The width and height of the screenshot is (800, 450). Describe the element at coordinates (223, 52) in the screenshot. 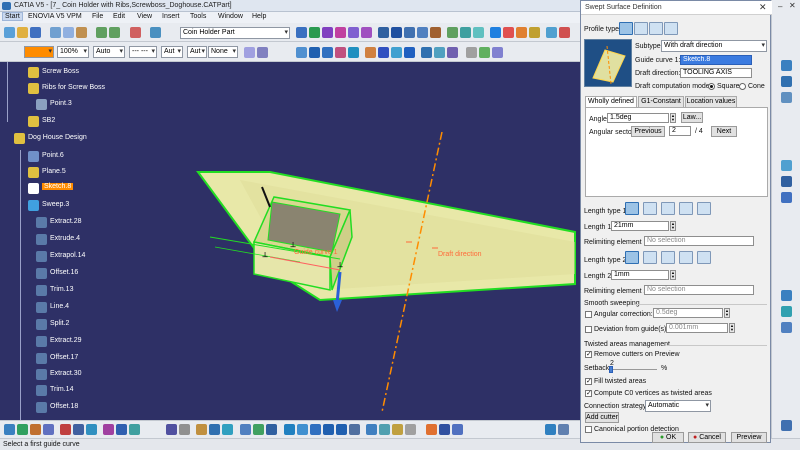

I see `layer-combo: None` at that location.